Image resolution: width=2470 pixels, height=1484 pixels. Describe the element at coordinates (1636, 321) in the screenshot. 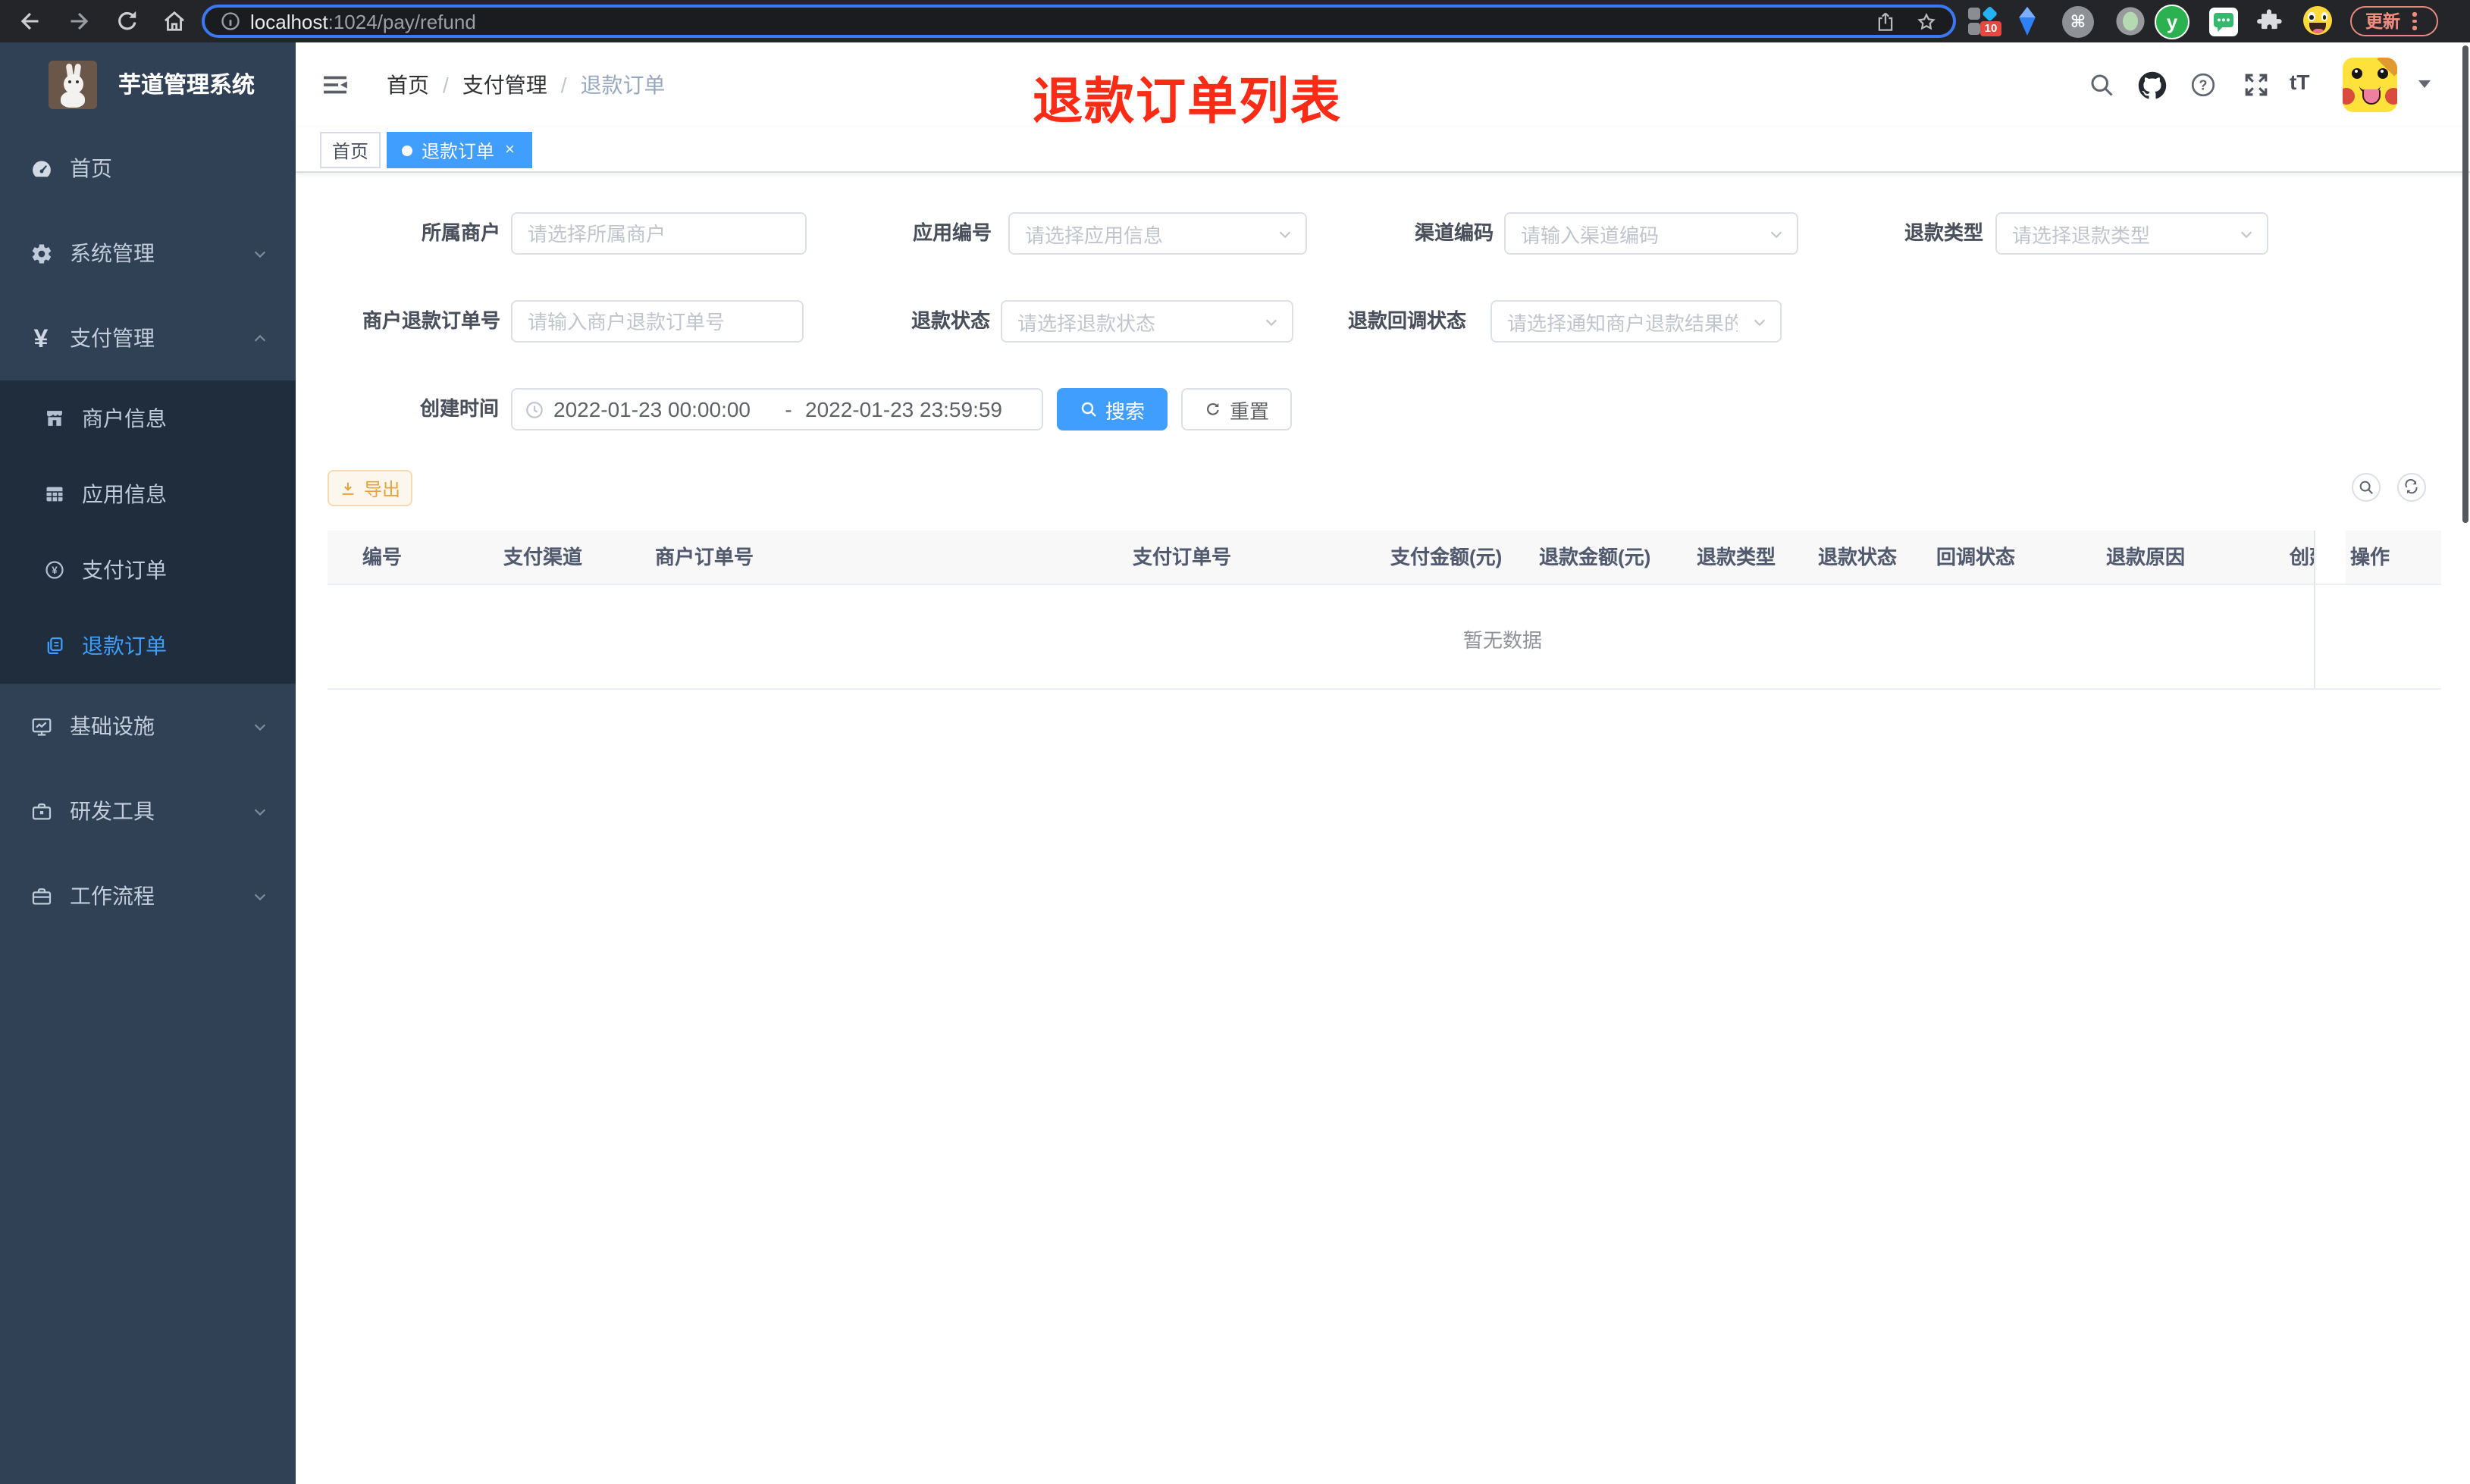

I see `notify-status-select: 请选择通知商户退款结果的` at that location.